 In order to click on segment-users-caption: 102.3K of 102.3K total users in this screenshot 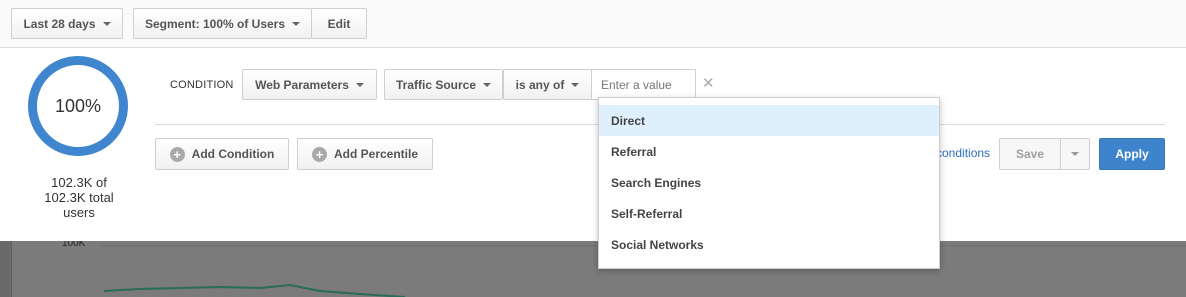, I will do `click(79, 197)`.